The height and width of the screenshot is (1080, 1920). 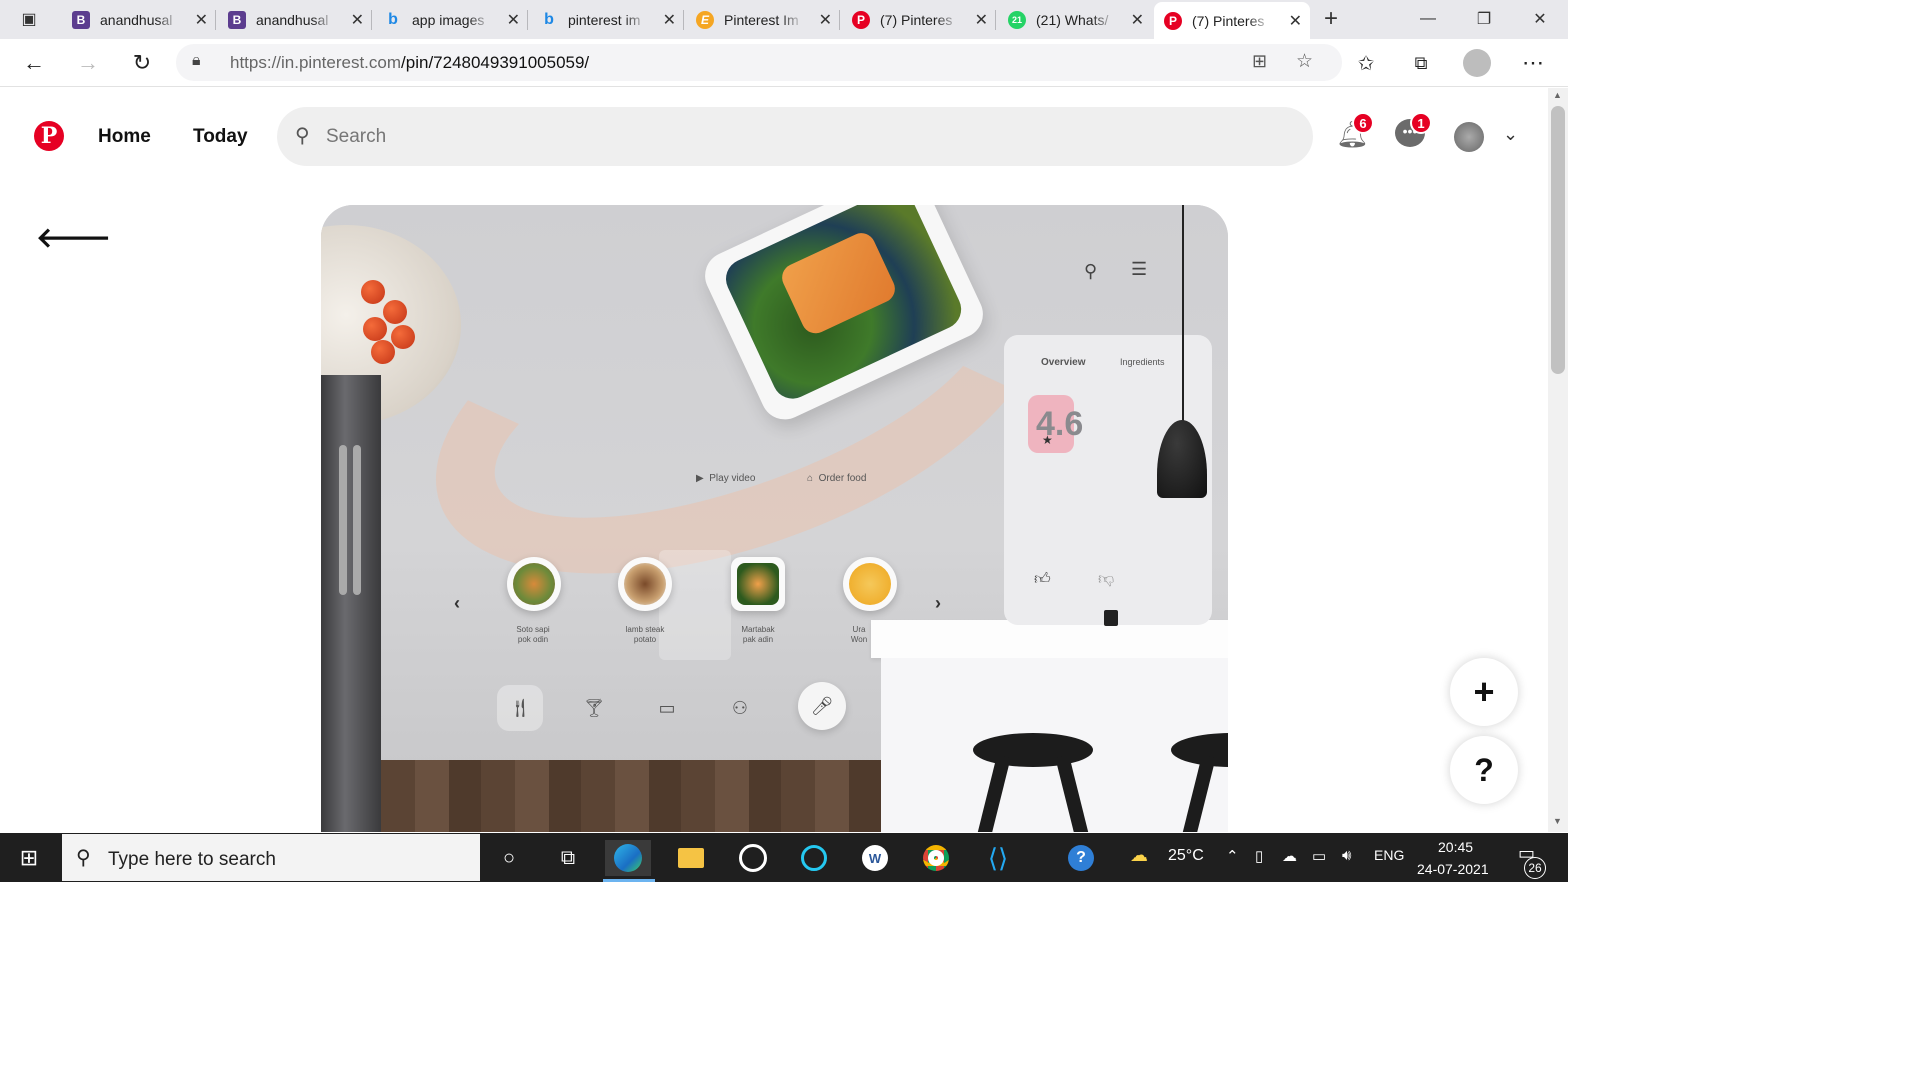 I want to click on word-app-icon: W, so click(x=875, y=858).